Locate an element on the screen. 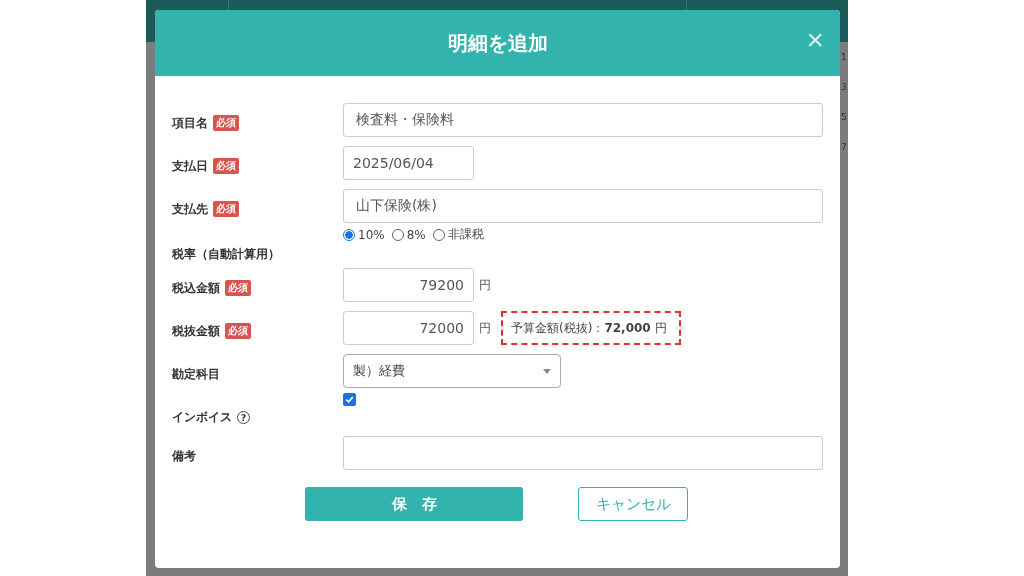  account-dropdown: 製）経費 is located at coordinates (452, 371).